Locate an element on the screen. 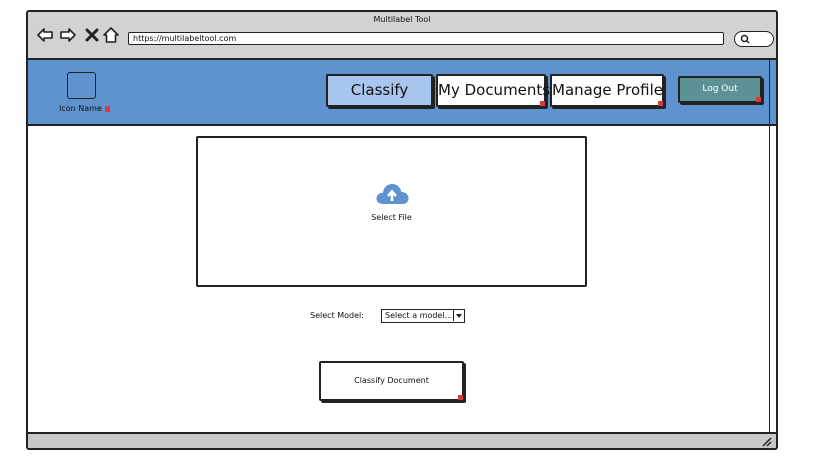  nav-classify-label: Classify is located at coordinates (379, 90).